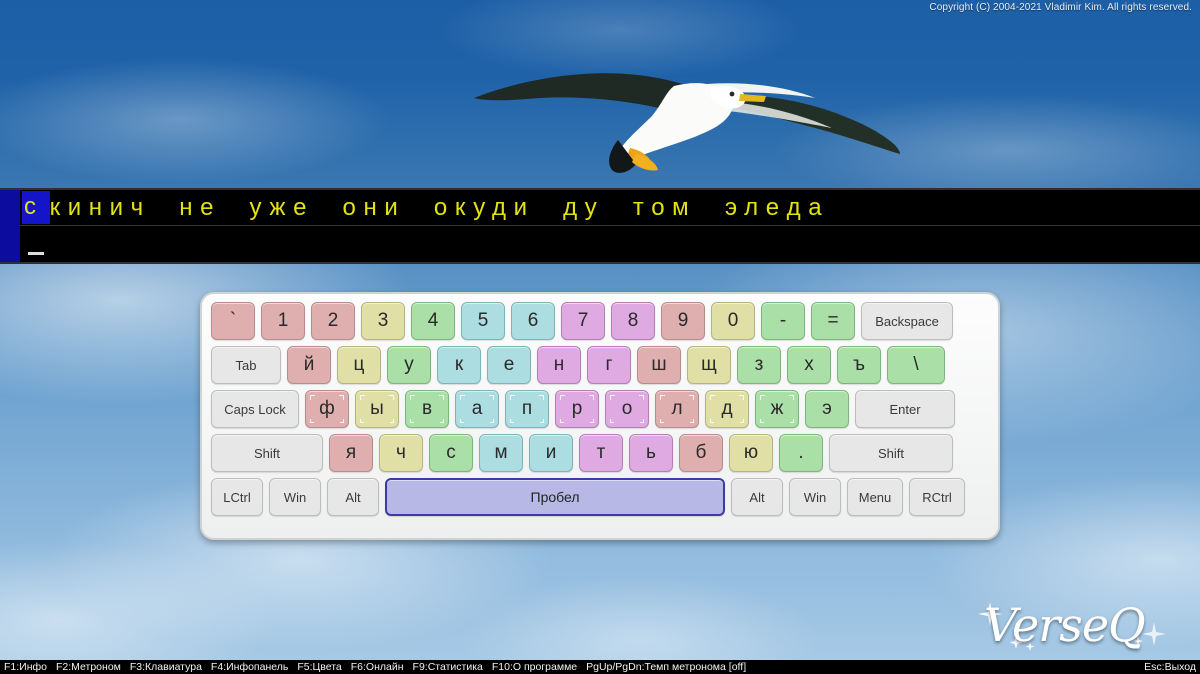  I want to click on status-hint-9: PgUp/PgDn:Темп метронома [off], so click(666, 667).